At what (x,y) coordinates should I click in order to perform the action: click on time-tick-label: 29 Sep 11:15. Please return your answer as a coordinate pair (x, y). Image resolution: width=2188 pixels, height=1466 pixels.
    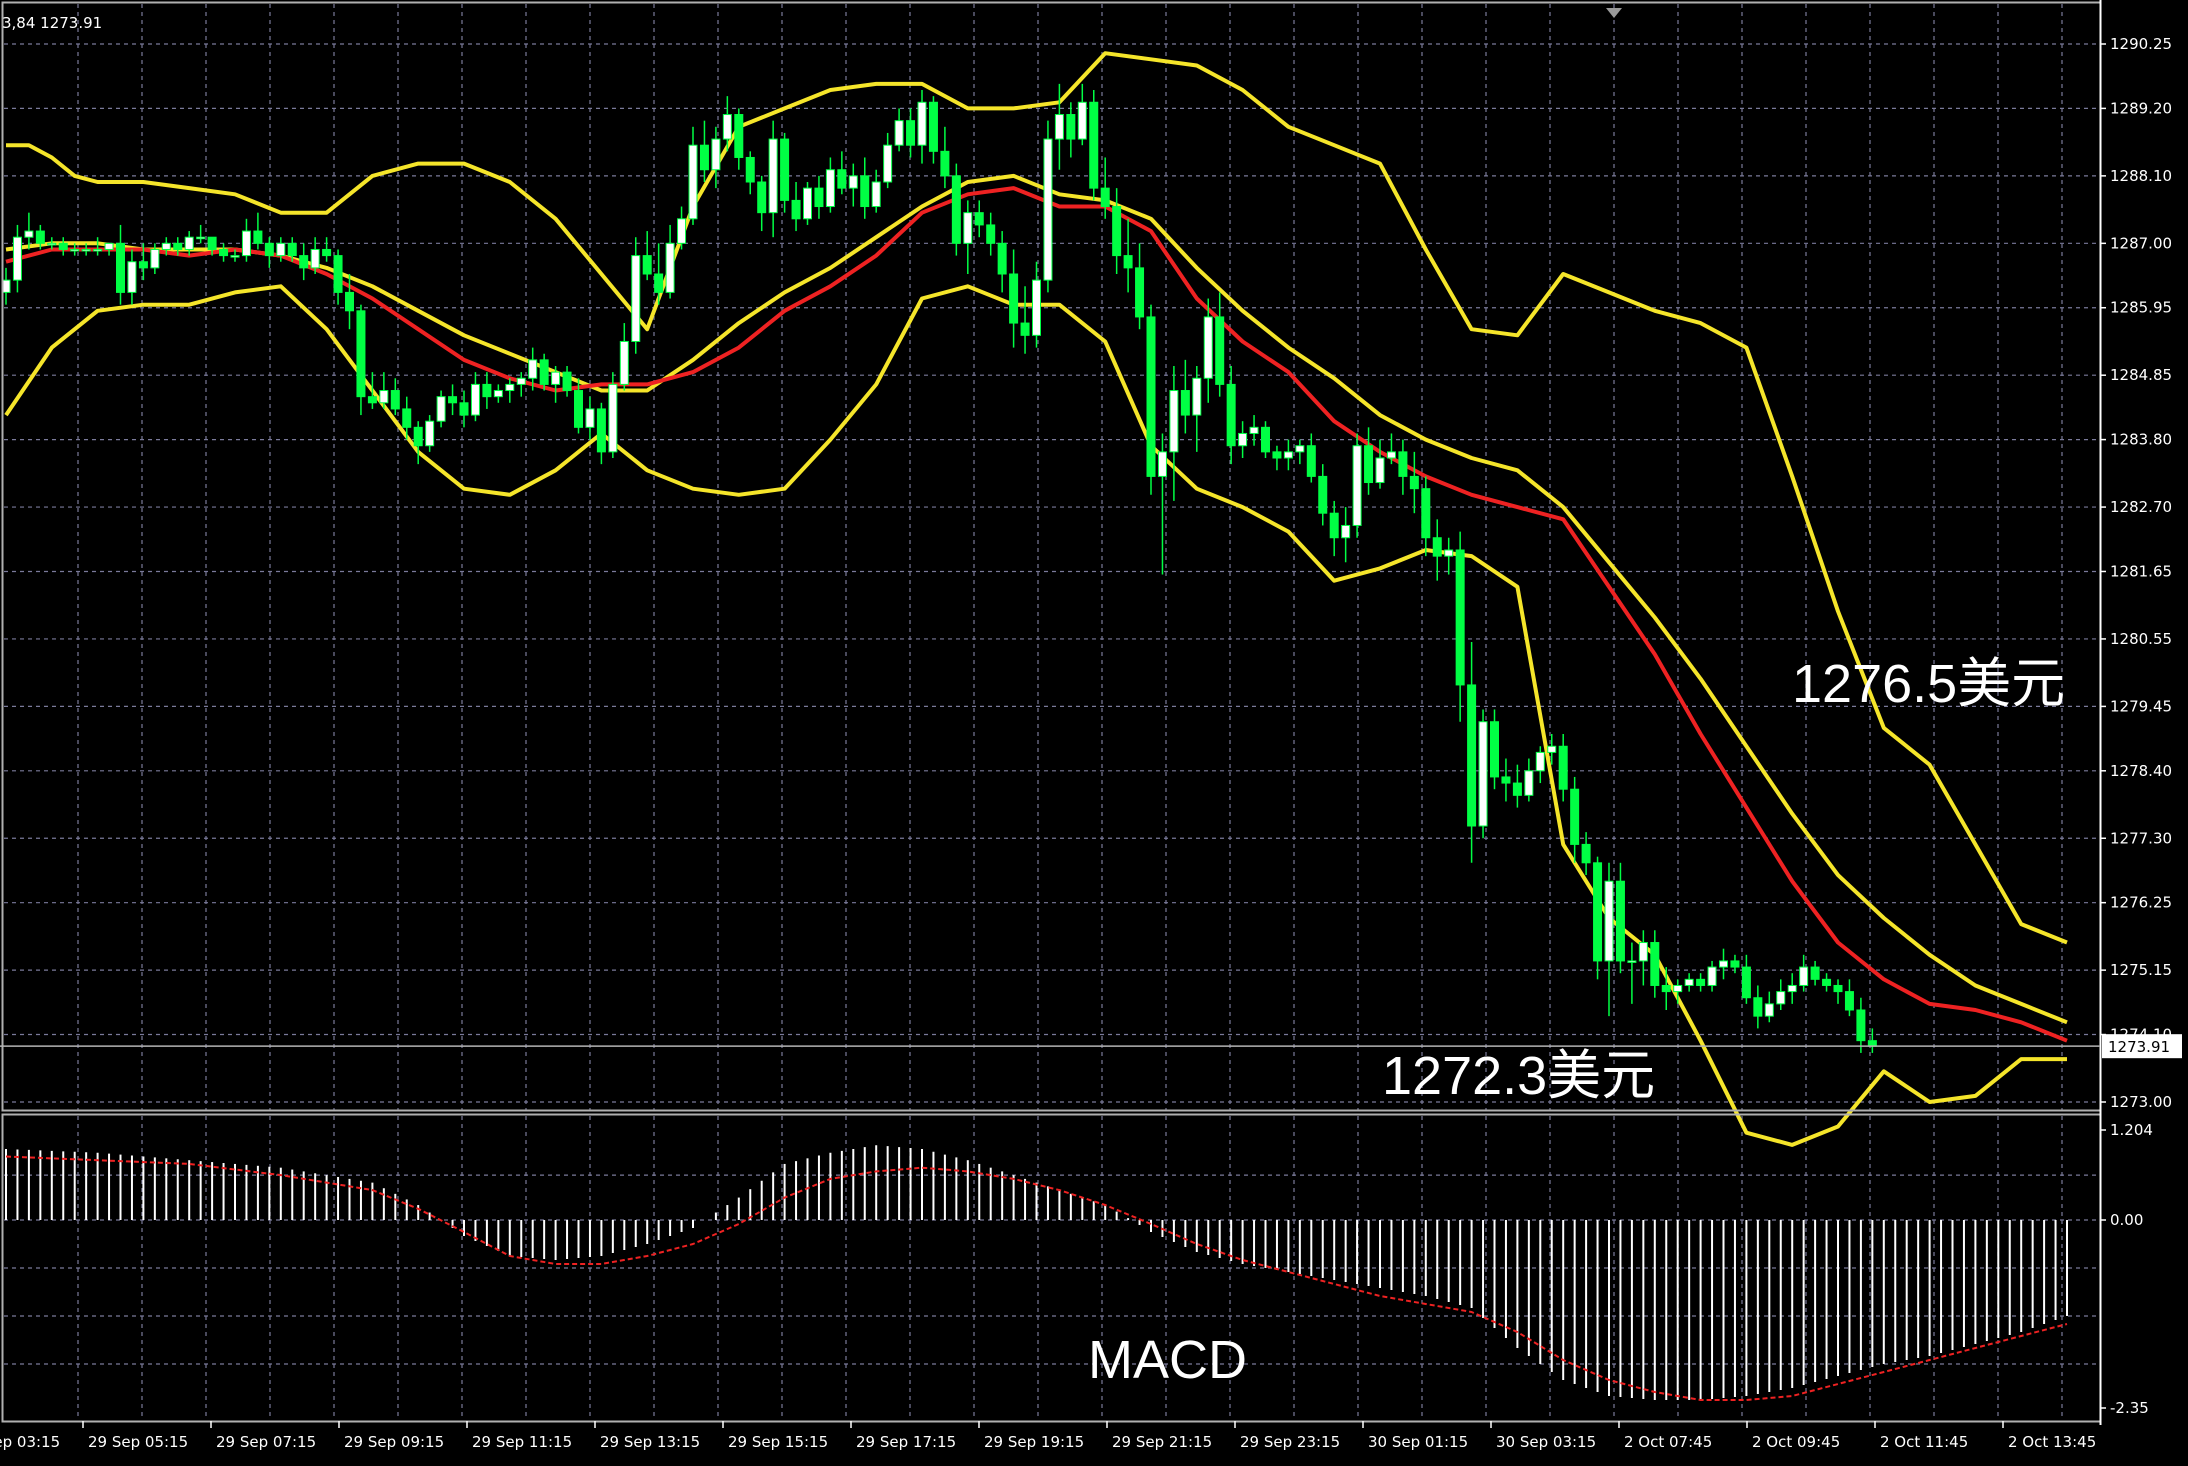
    Looking at the image, I should click on (522, 1442).